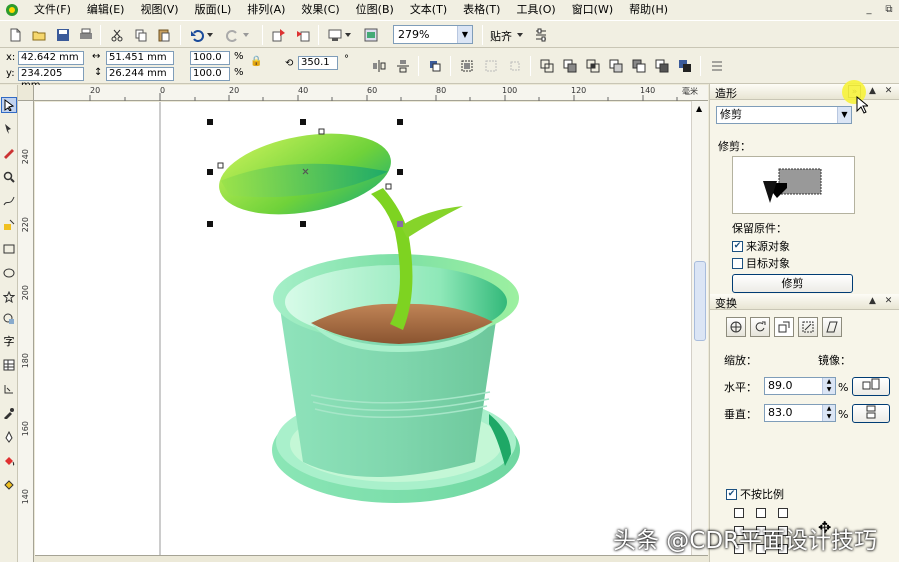  I want to click on redo-dropdown-icon, so click(246, 35).